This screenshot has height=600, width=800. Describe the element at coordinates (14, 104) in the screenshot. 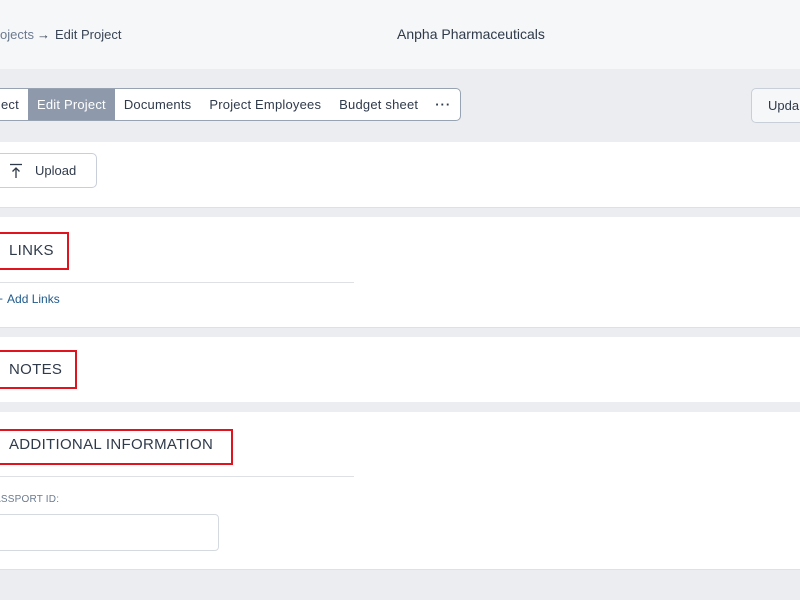

I see `tab-project: ect` at that location.